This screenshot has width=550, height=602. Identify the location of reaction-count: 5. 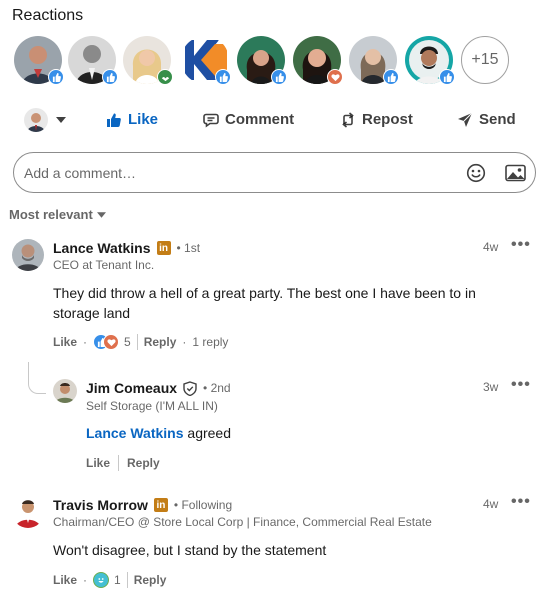
(127, 342).